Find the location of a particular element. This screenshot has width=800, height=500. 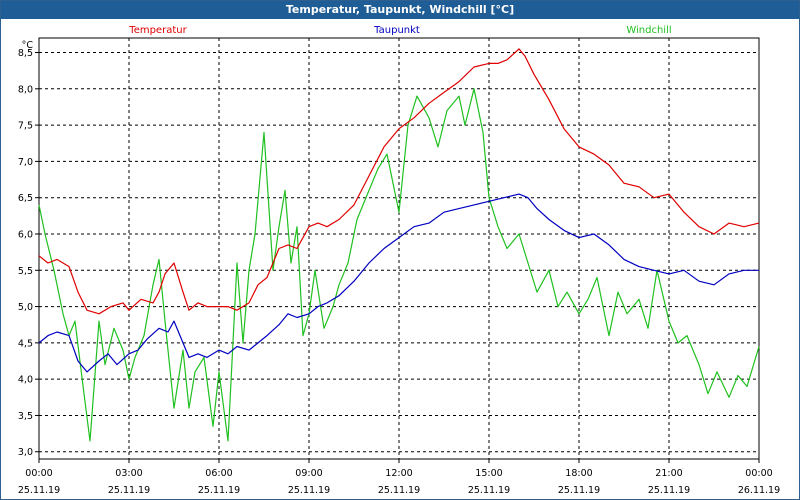

x-tick-date-label: 26.11.19 is located at coordinates (759, 490).